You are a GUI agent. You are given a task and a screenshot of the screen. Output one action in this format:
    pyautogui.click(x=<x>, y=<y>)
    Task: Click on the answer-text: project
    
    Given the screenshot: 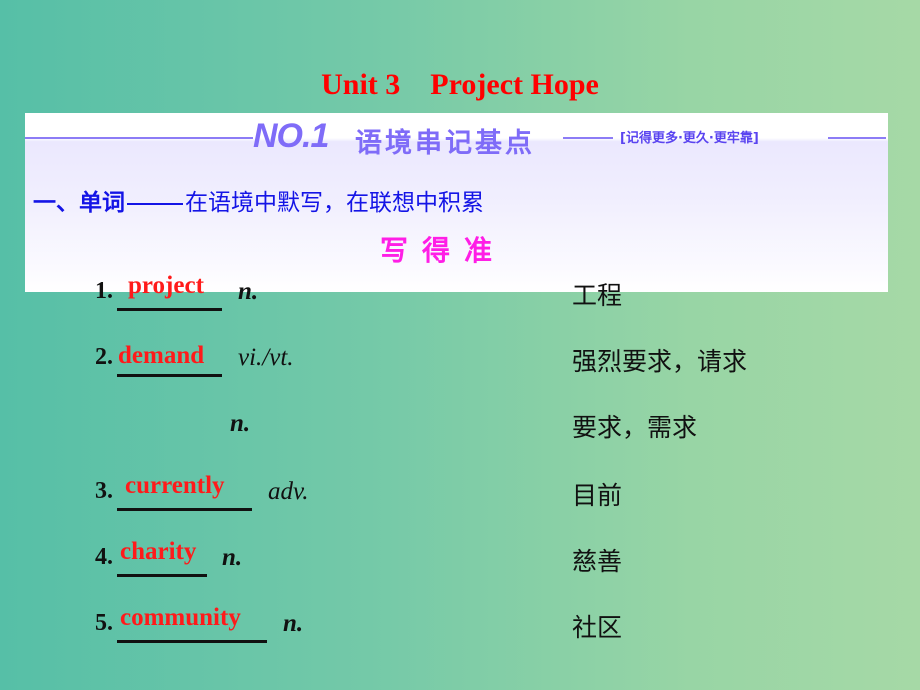 What is the action you would take?
    pyautogui.click(x=166, y=285)
    